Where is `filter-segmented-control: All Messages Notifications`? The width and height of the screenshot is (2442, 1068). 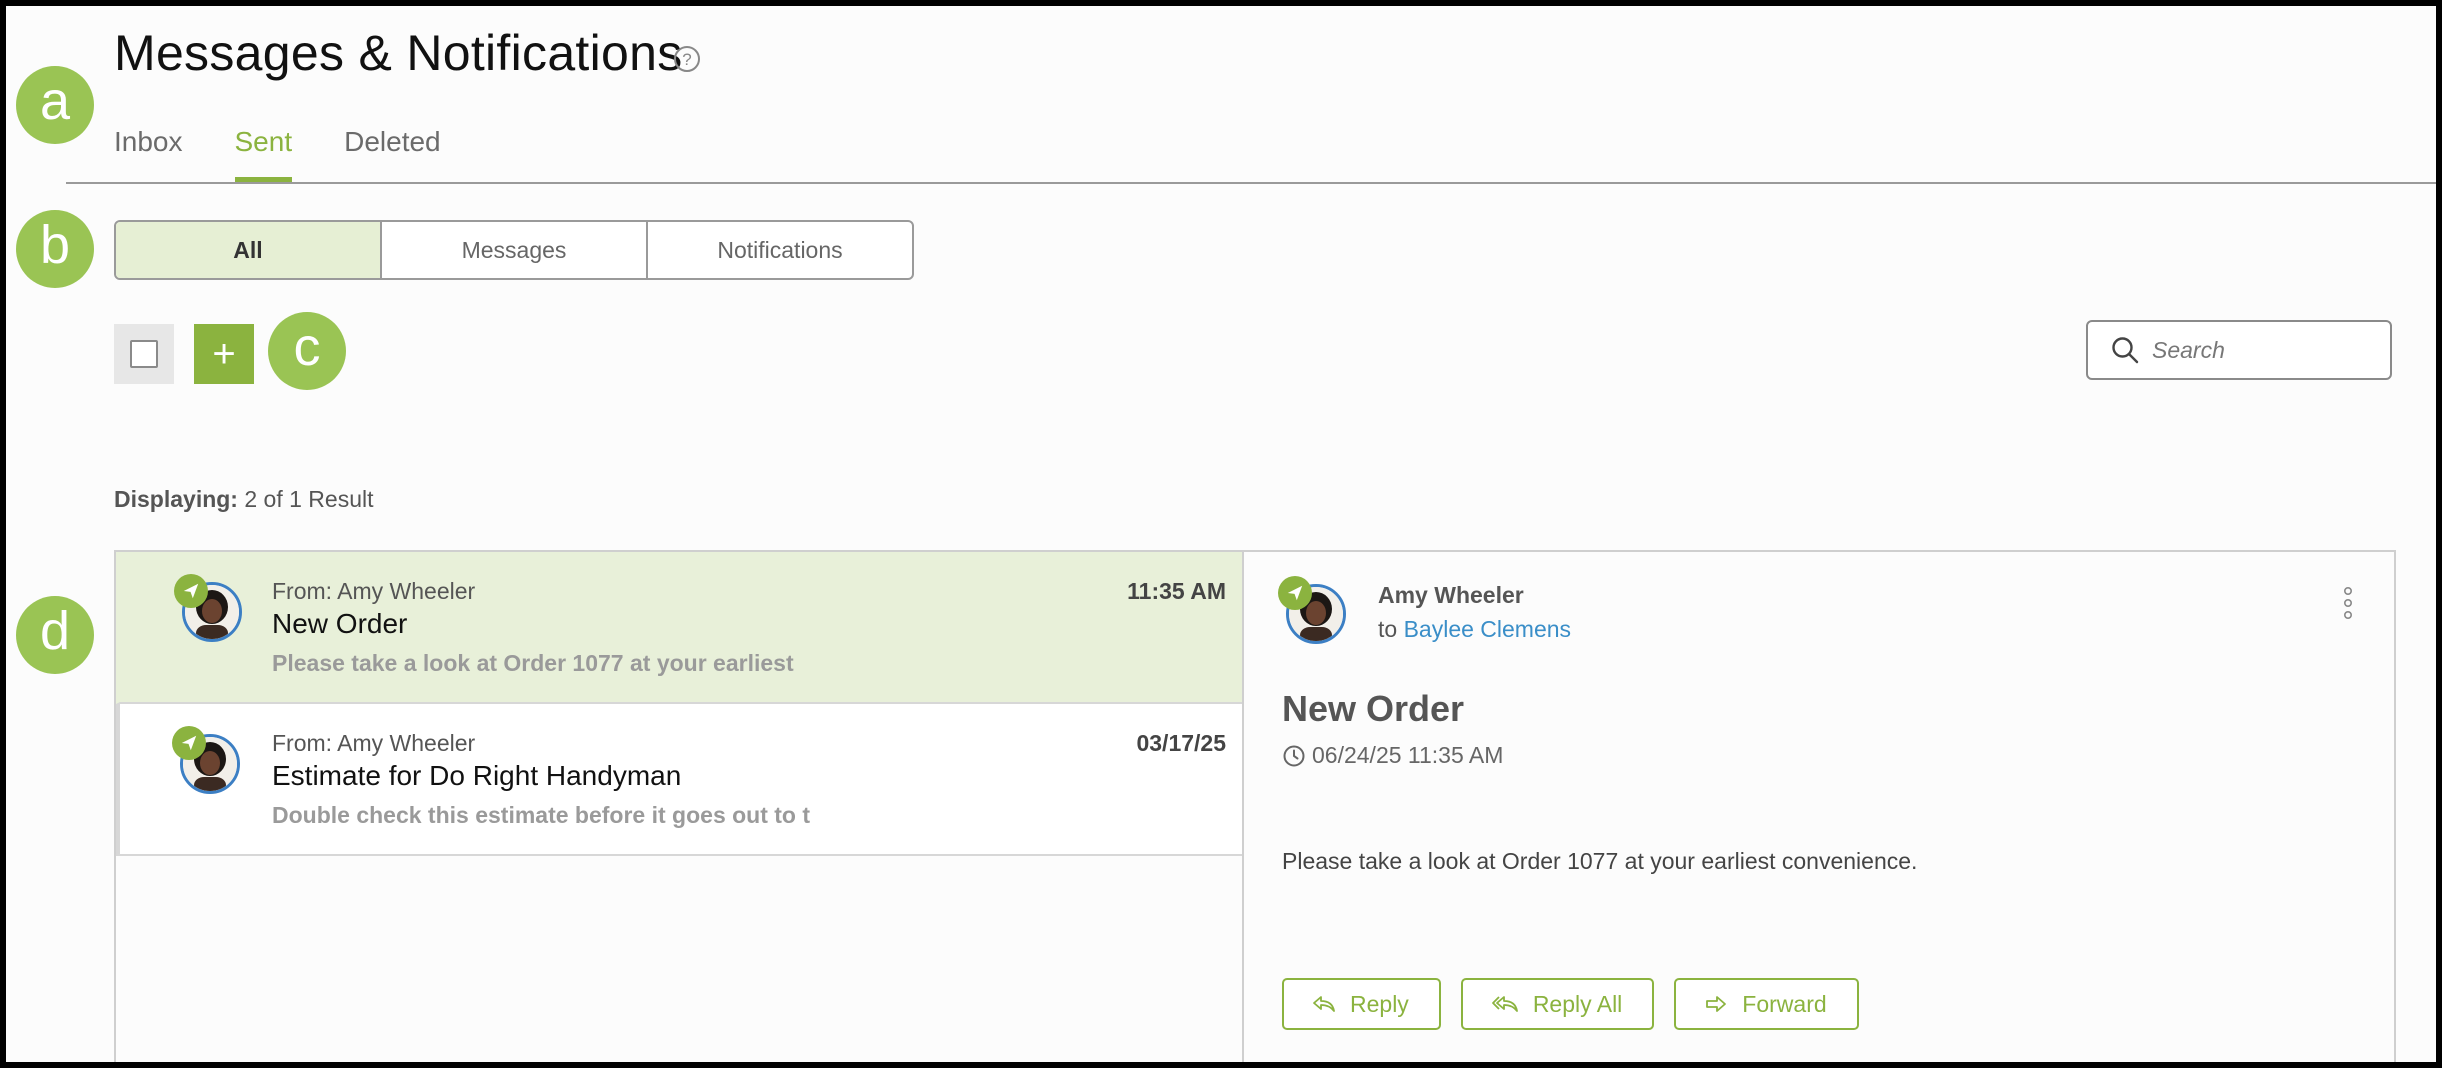
filter-segmented-control: All Messages Notifications is located at coordinates (514, 250).